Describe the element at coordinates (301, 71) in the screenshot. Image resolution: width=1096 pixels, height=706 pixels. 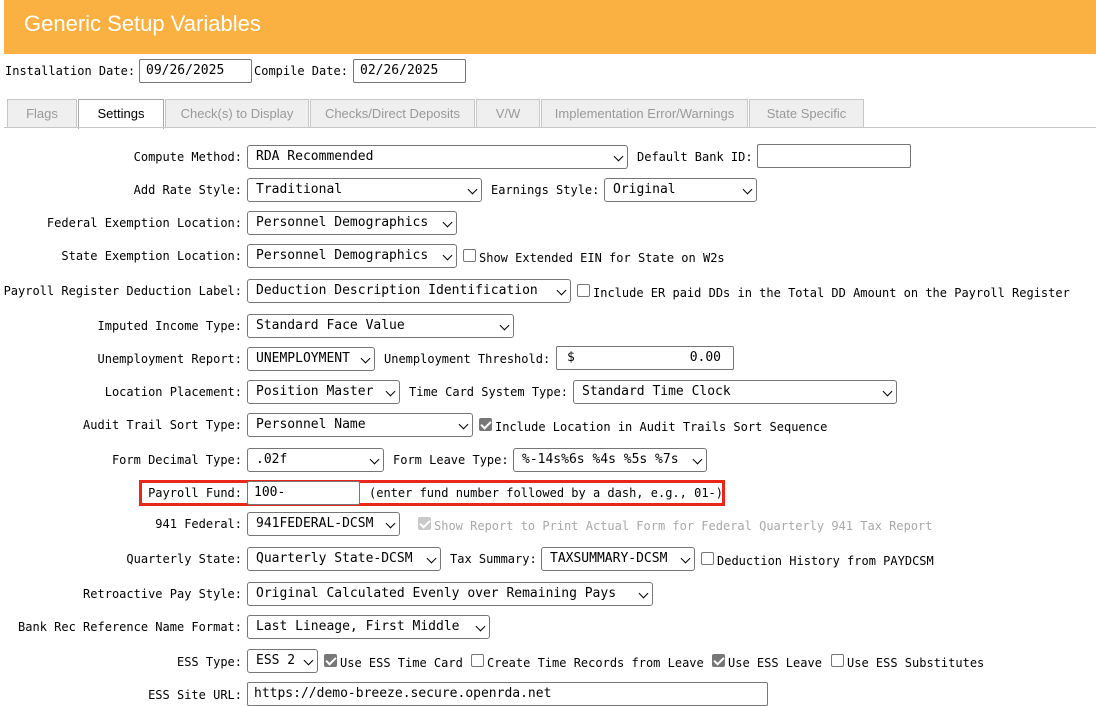
I see `compile-date-label: Compile Date:` at that location.